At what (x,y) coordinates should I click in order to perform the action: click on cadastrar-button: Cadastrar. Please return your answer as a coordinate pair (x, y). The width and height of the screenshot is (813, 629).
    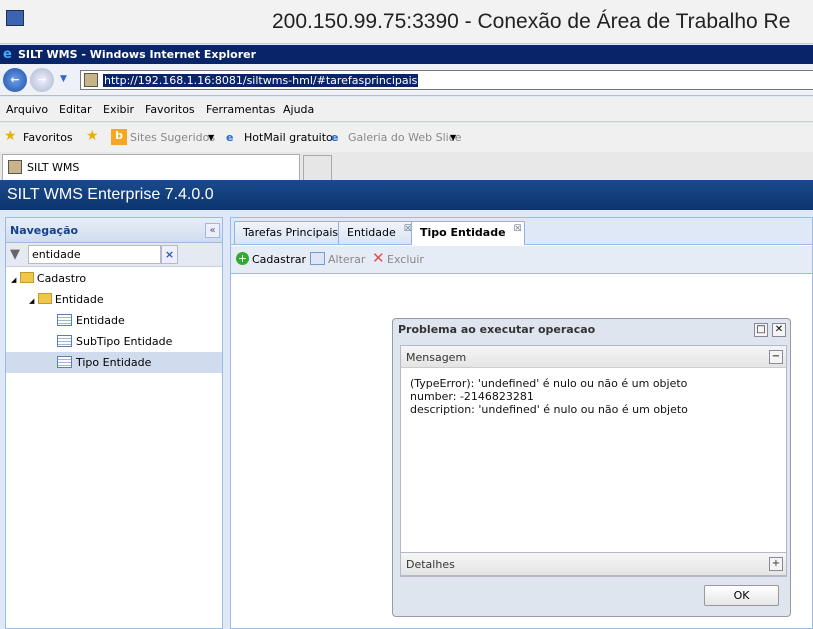
    Looking at the image, I should click on (279, 259).